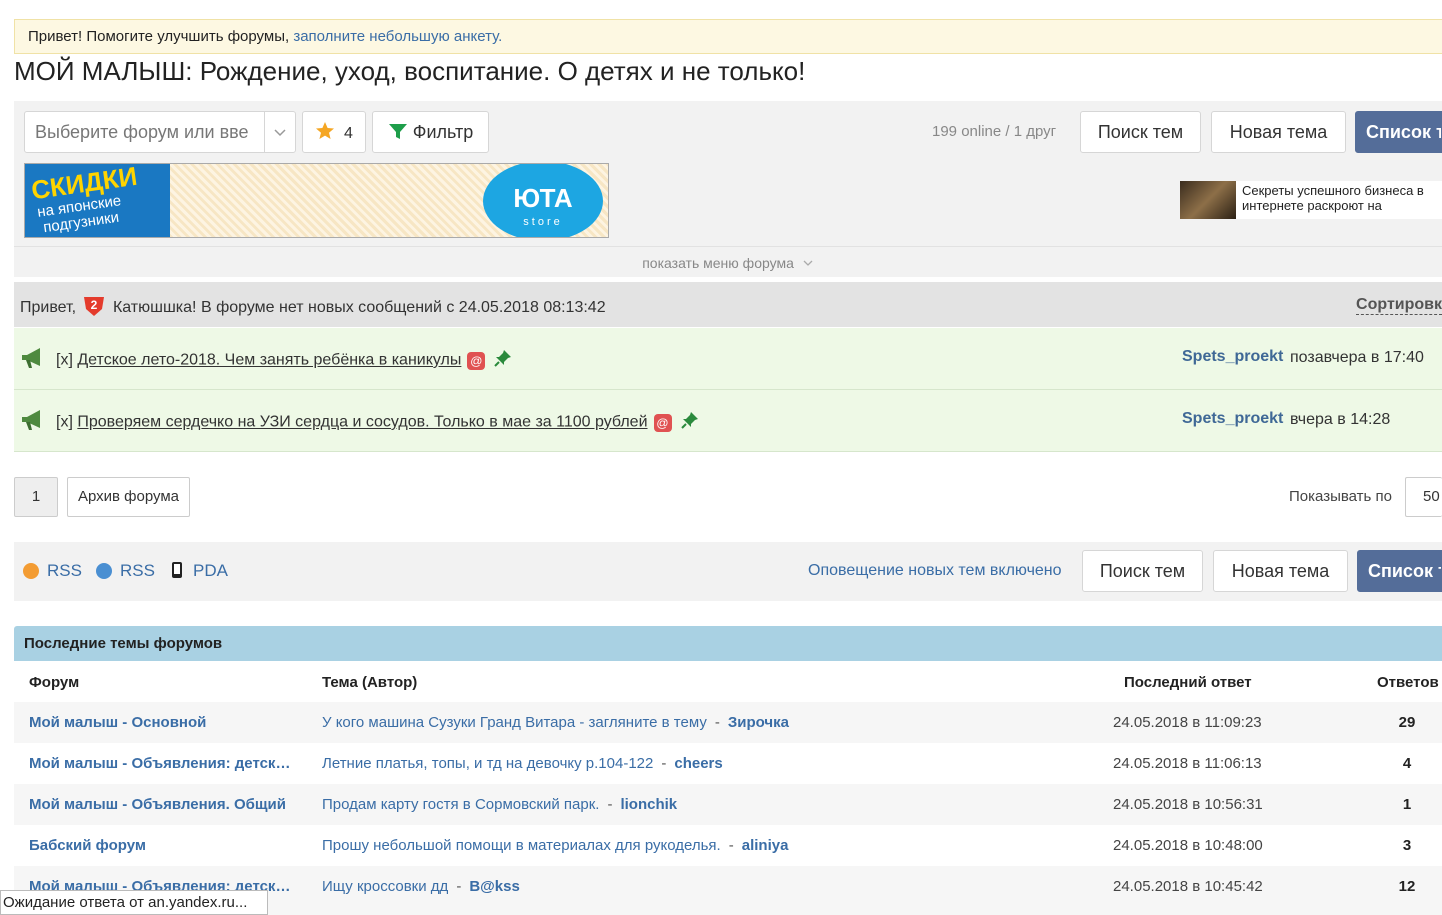 This screenshot has width=1442, height=915. What do you see at coordinates (1340, 496) in the screenshot?
I see `show-per-label: Показывать по` at bounding box center [1340, 496].